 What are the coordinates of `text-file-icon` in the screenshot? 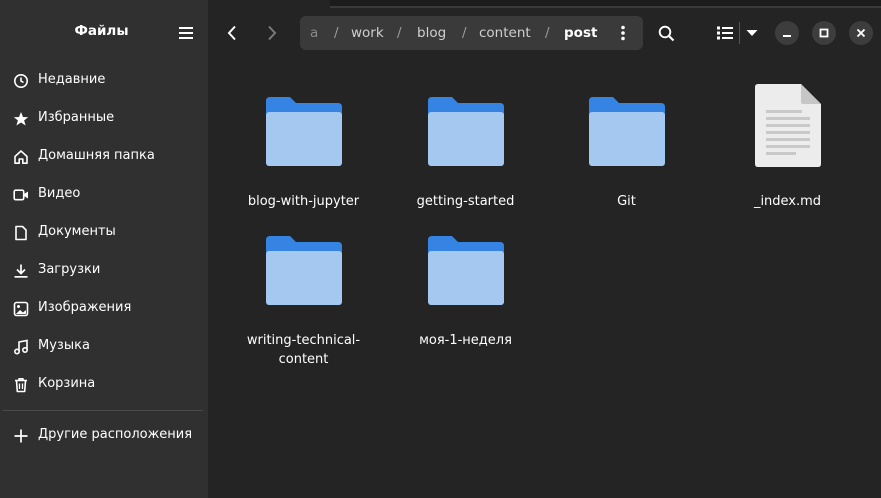 It's located at (787, 125).